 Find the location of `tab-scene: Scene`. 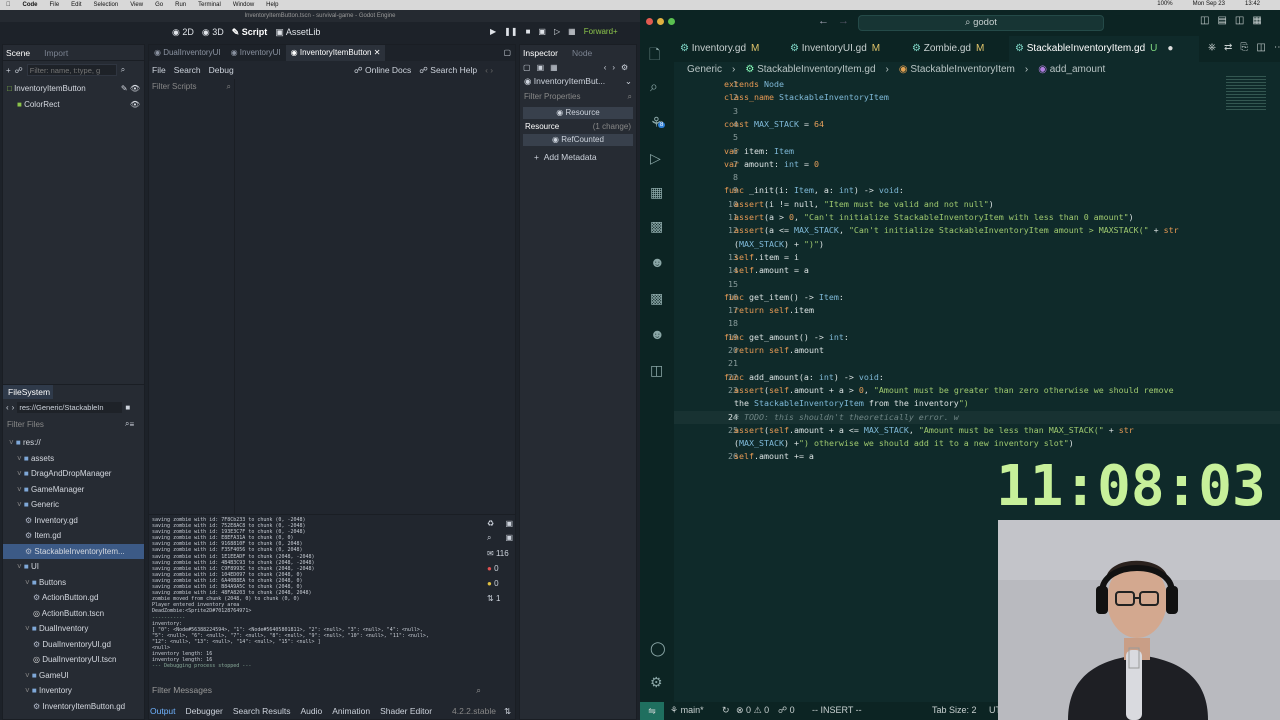

tab-scene: Scene is located at coordinates (18, 52).